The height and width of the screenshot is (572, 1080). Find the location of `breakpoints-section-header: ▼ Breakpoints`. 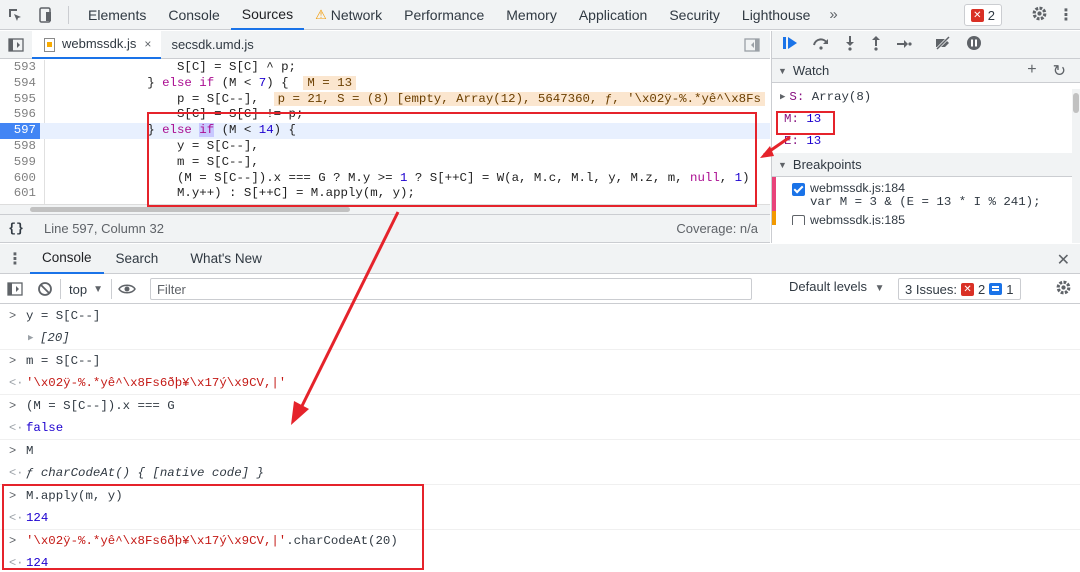

breakpoints-section-header: ▼ Breakpoints is located at coordinates (926, 165).